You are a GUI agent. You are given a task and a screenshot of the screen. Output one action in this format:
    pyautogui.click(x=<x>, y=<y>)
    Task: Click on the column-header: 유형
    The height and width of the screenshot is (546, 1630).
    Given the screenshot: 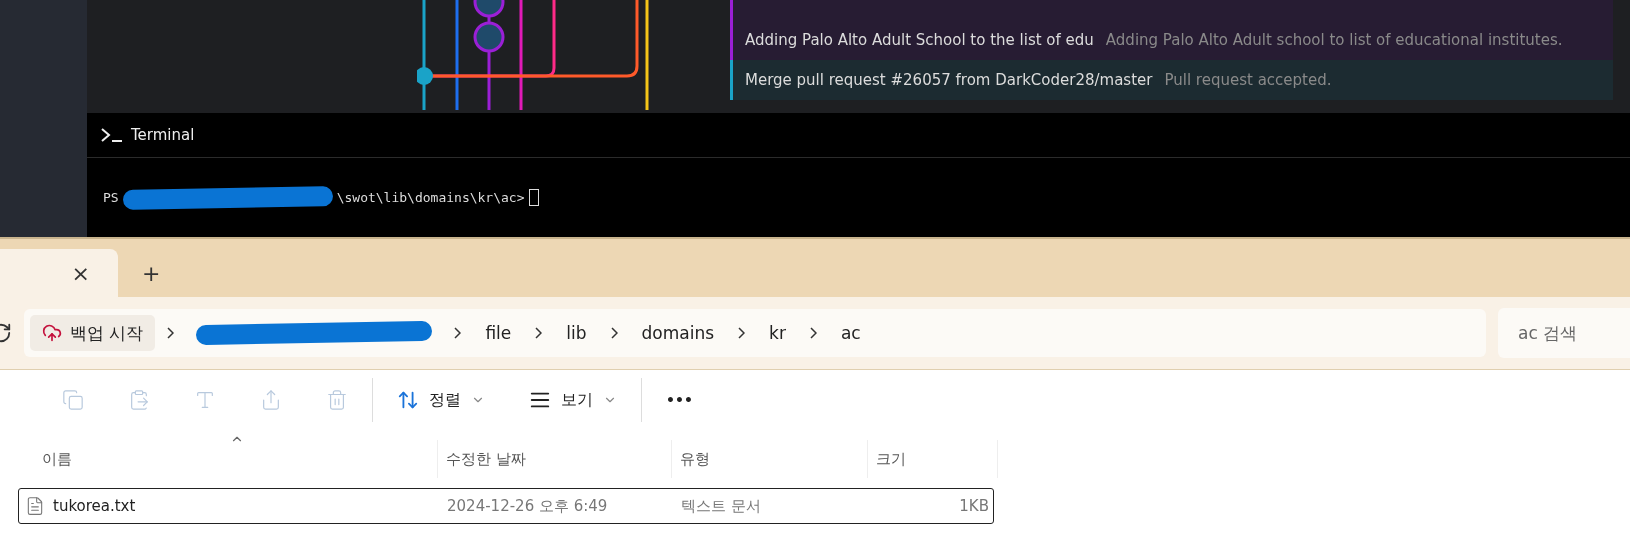 What is the action you would take?
    pyautogui.click(x=770, y=459)
    